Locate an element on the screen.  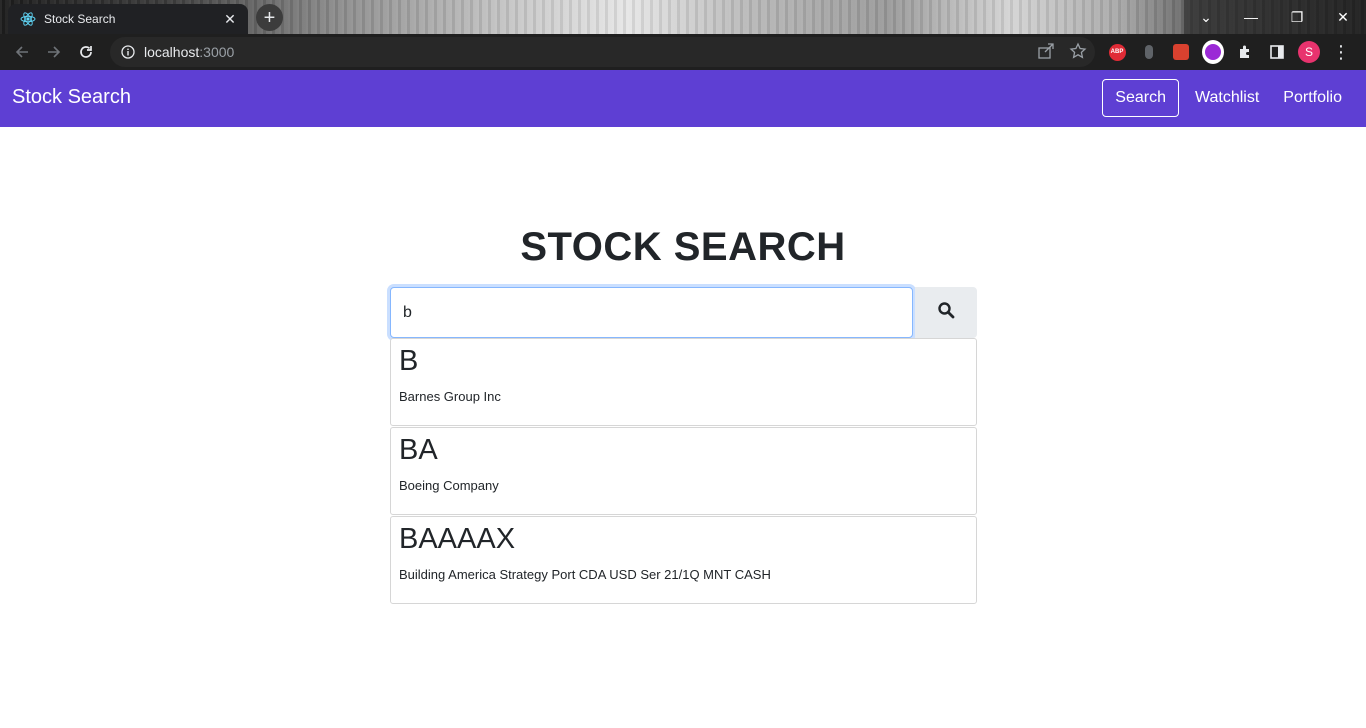
side-panel-icon is located at coordinates (1277, 52).